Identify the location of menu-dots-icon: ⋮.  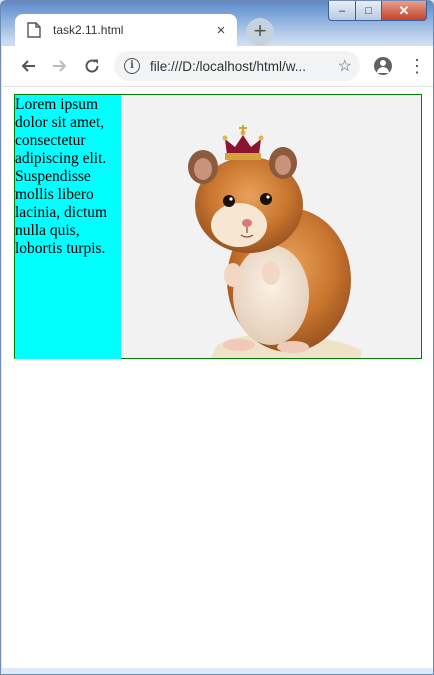
(417, 66).